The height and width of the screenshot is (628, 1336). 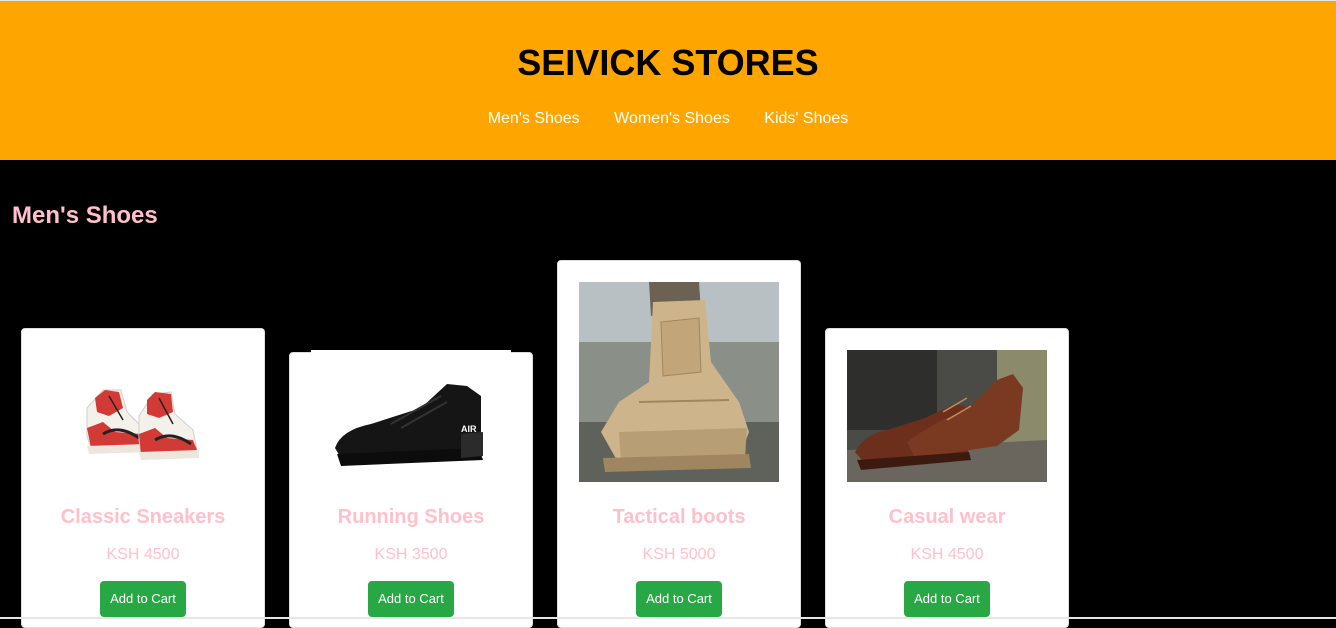 I want to click on product-price: KSH 5000, so click(x=679, y=554).